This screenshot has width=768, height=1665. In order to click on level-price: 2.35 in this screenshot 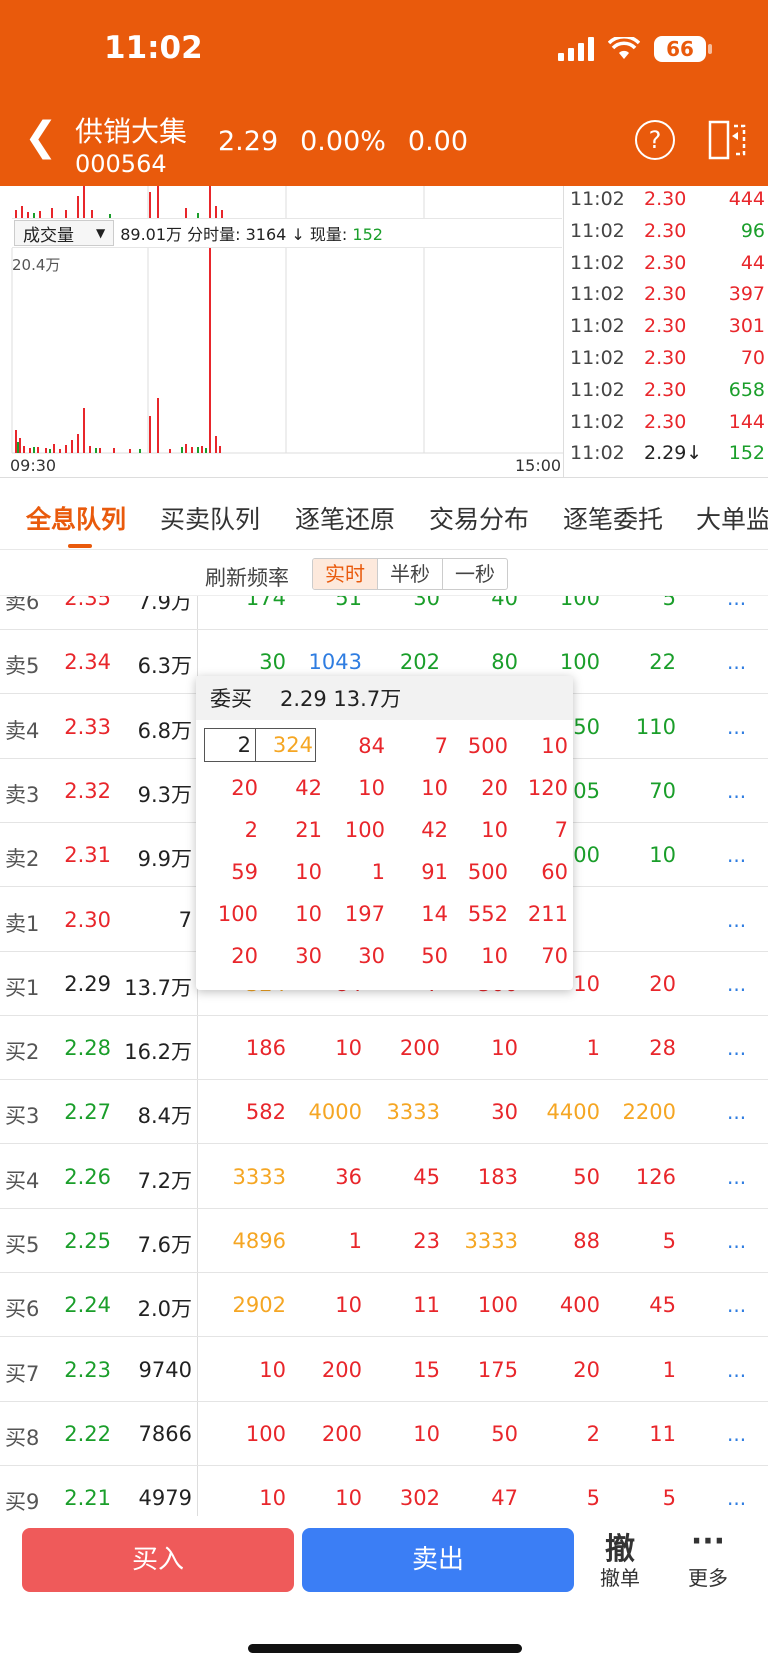, I will do `click(87, 603)`.